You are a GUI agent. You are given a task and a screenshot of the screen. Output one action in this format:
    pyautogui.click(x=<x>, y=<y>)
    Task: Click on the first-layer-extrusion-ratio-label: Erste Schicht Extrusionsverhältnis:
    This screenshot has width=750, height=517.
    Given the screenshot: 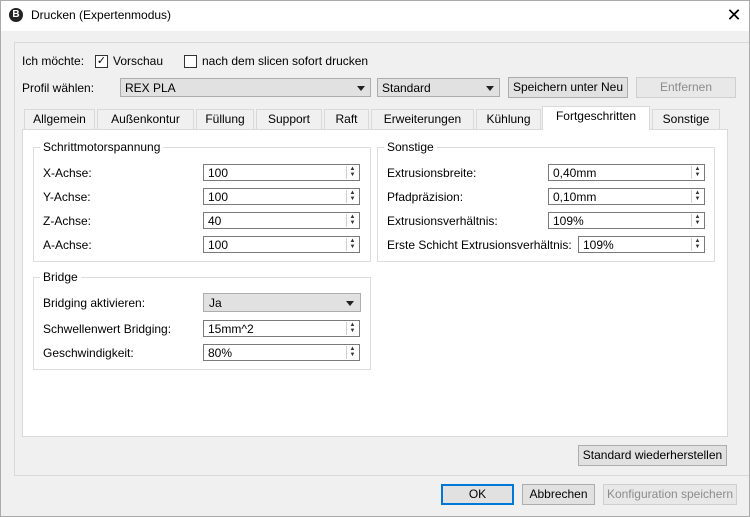 What is the action you would take?
    pyautogui.click(x=479, y=245)
    